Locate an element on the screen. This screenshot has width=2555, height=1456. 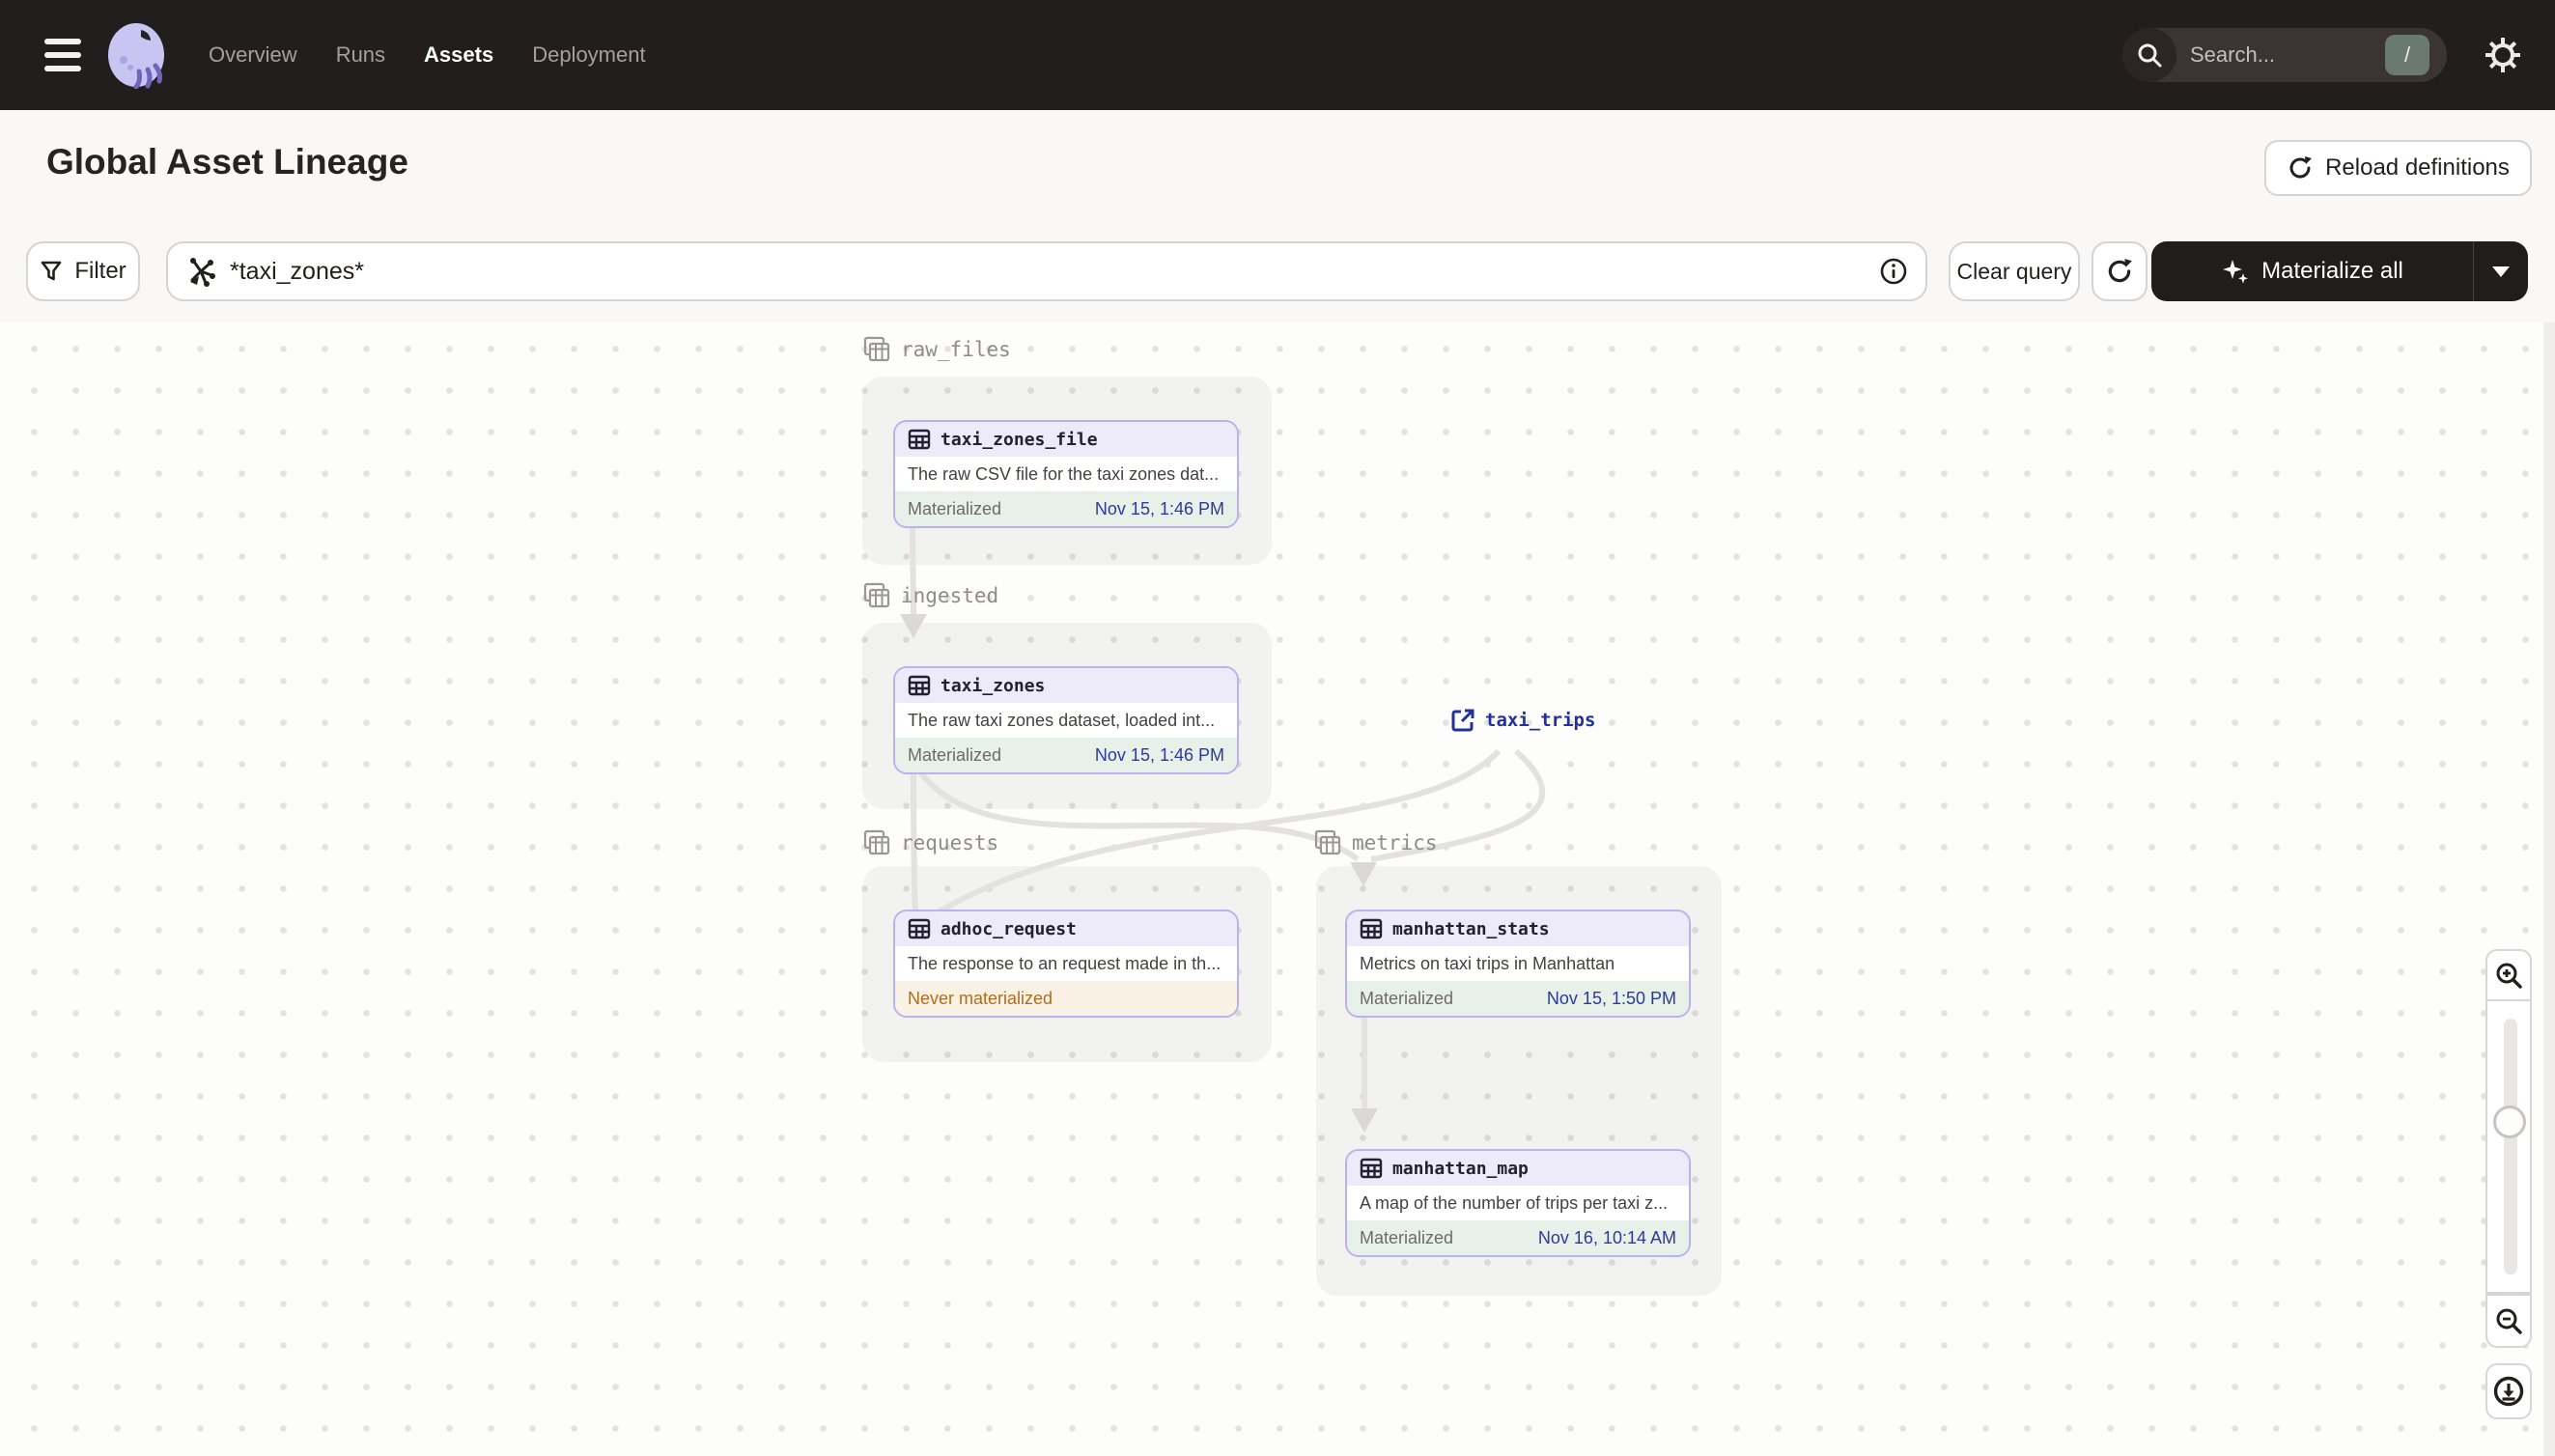
zoom-slider is located at coordinates (2508, 1147).